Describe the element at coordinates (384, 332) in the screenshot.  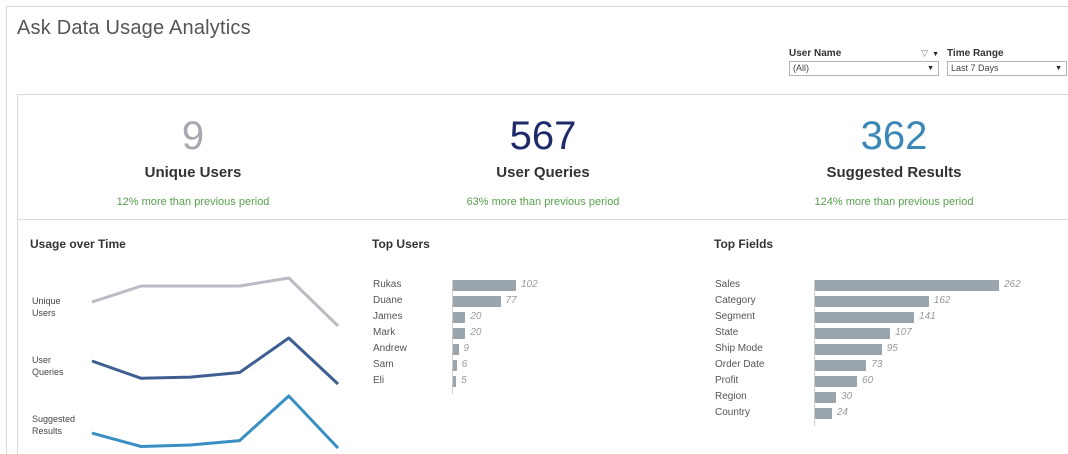
I see `bar-category-label: Mark` at that location.